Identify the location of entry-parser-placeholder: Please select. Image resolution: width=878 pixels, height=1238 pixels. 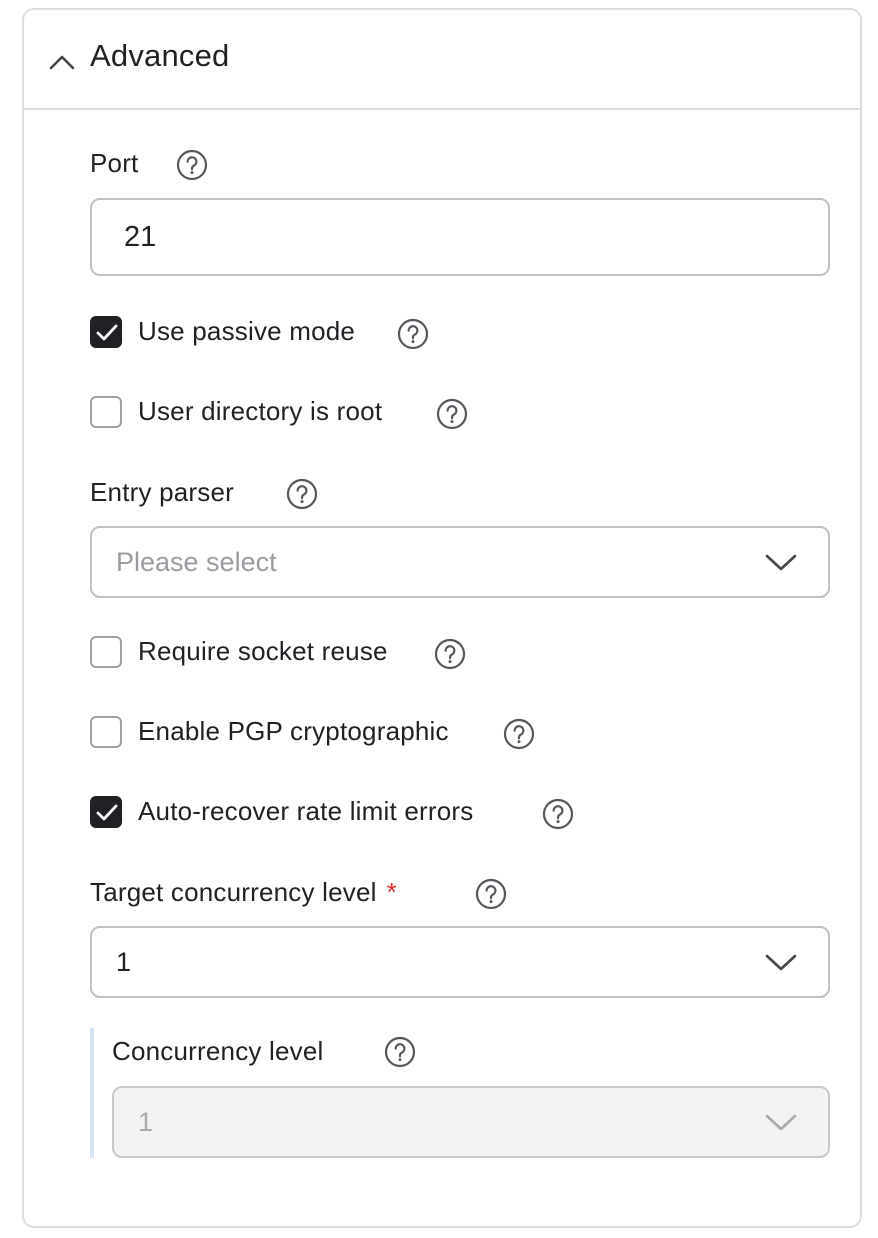
(196, 562).